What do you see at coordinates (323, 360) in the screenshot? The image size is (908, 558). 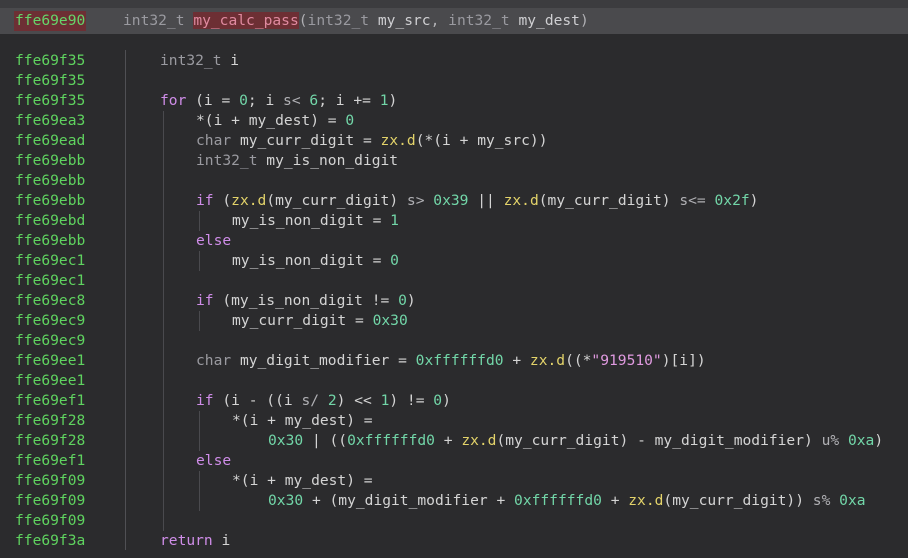 I see `code-token: my_digit_modifier =` at bounding box center [323, 360].